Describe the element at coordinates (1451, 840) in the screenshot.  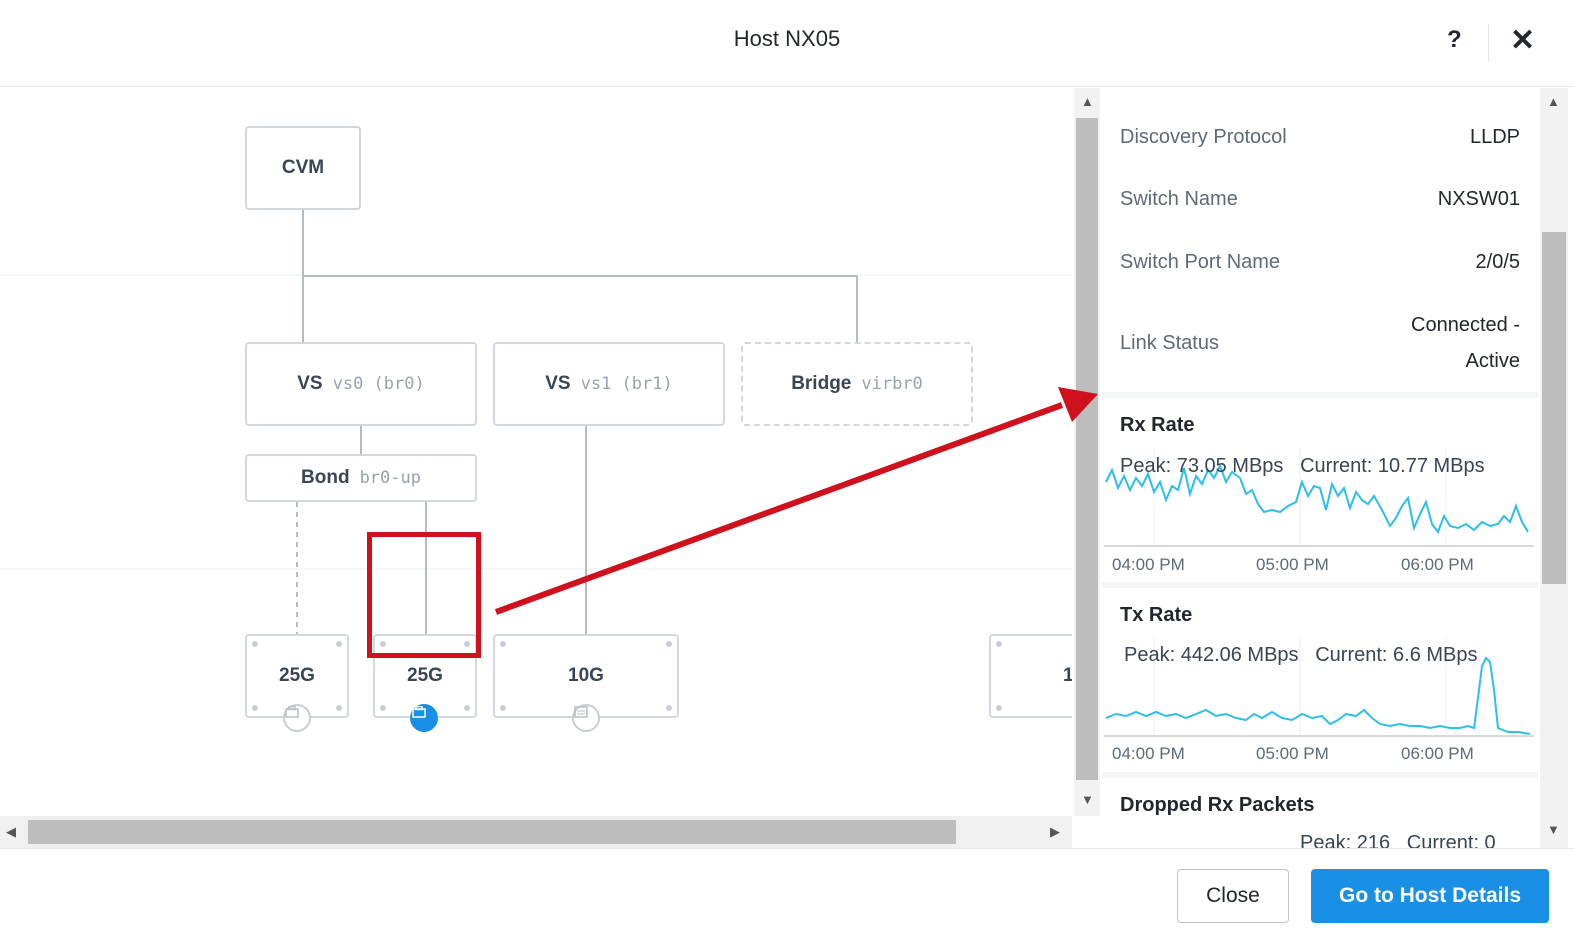
I see `chart-current: Current: 0` at that location.